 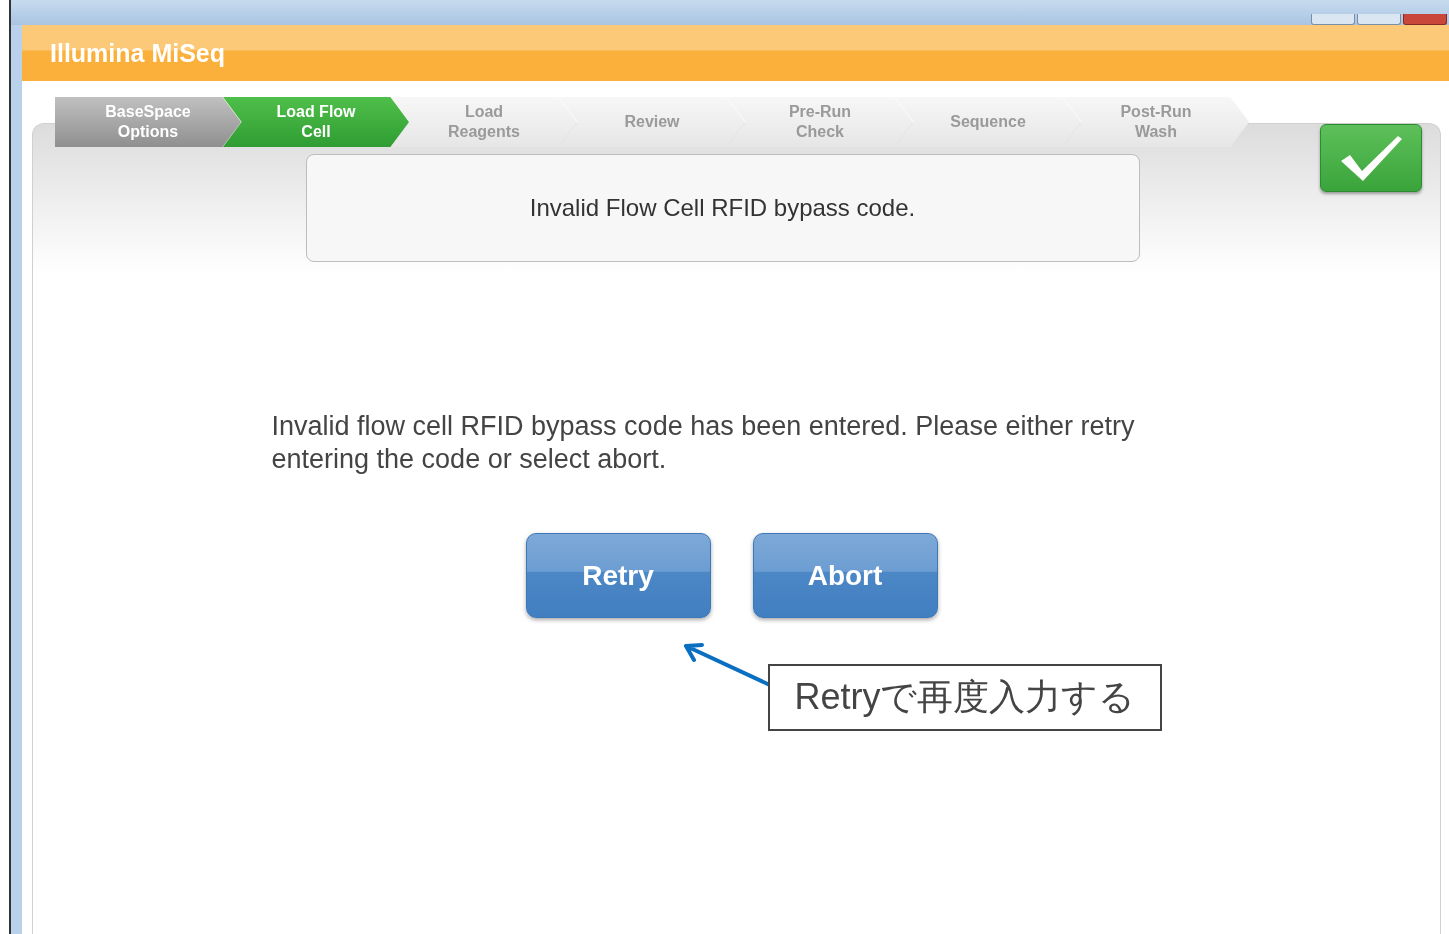 What do you see at coordinates (618, 575) in the screenshot?
I see `retry-button: Retry` at bounding box center [618, 575].